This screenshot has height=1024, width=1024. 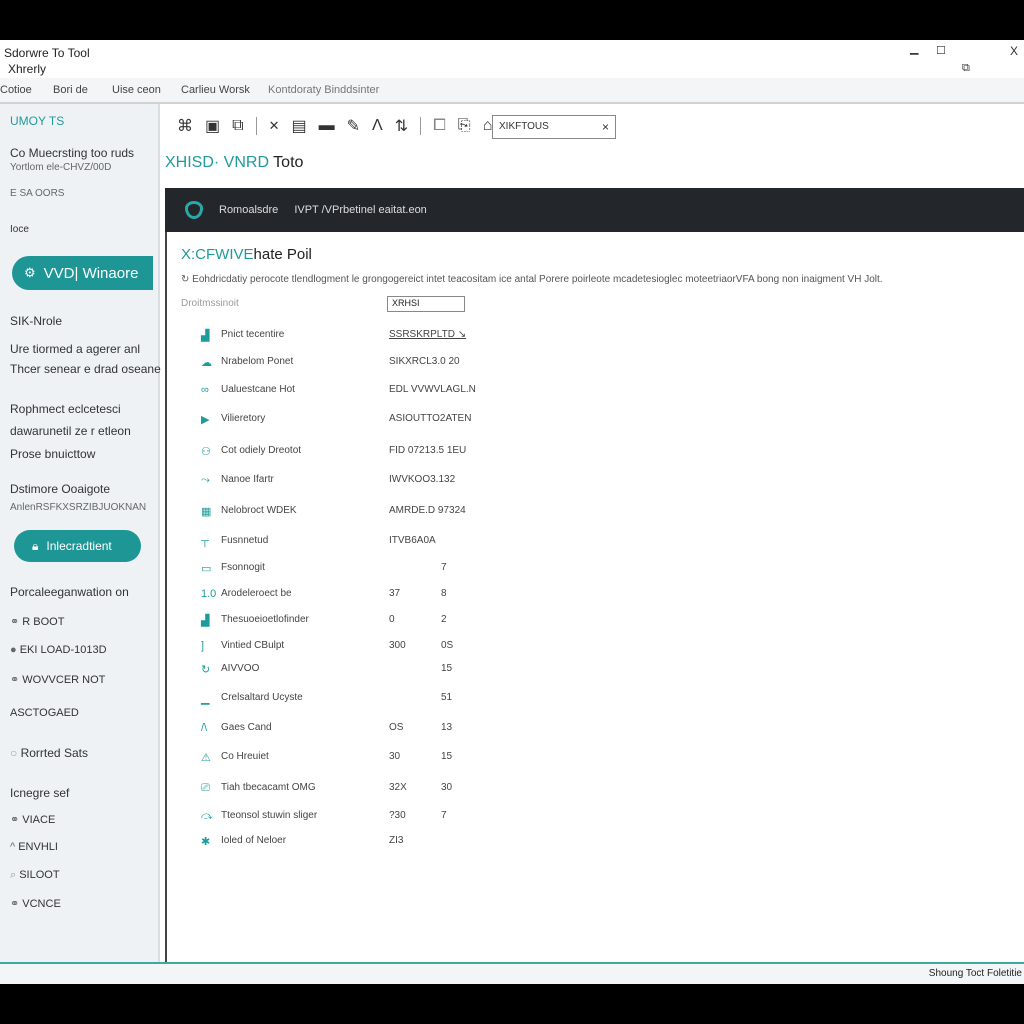 I want to click on table-row: ▟ Thesuoeioetlofinder 0 2, so click(x=401, y=622).